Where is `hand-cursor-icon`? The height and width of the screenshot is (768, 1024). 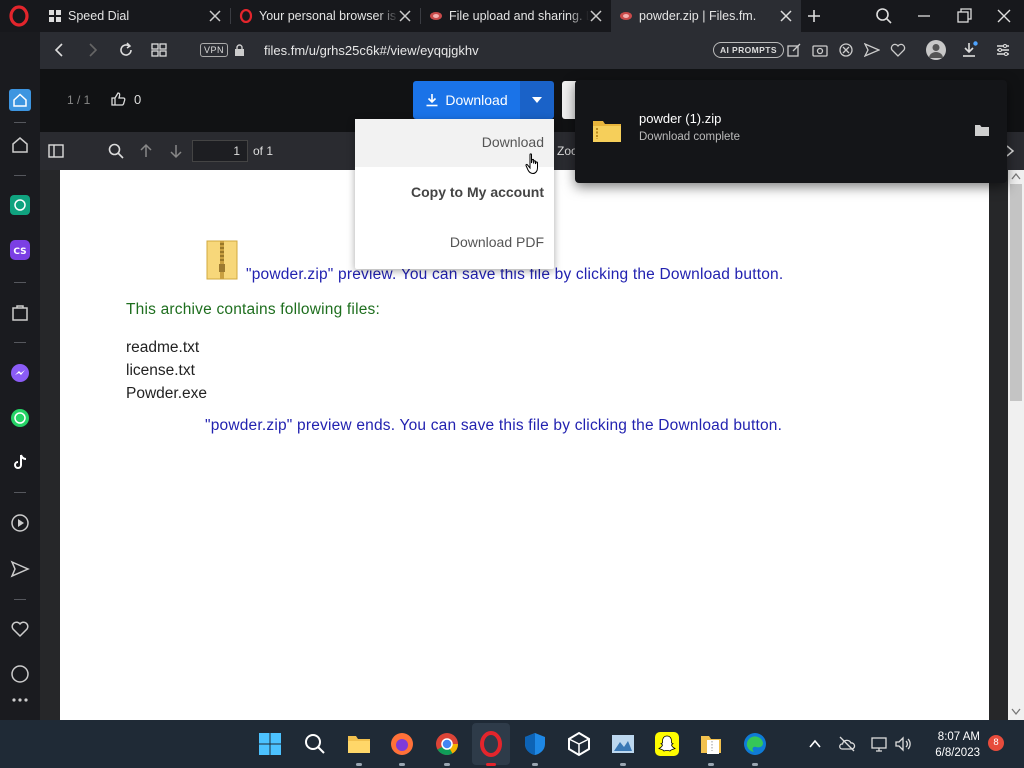
hand-cursor-icon is located at coordinates (531, 164).